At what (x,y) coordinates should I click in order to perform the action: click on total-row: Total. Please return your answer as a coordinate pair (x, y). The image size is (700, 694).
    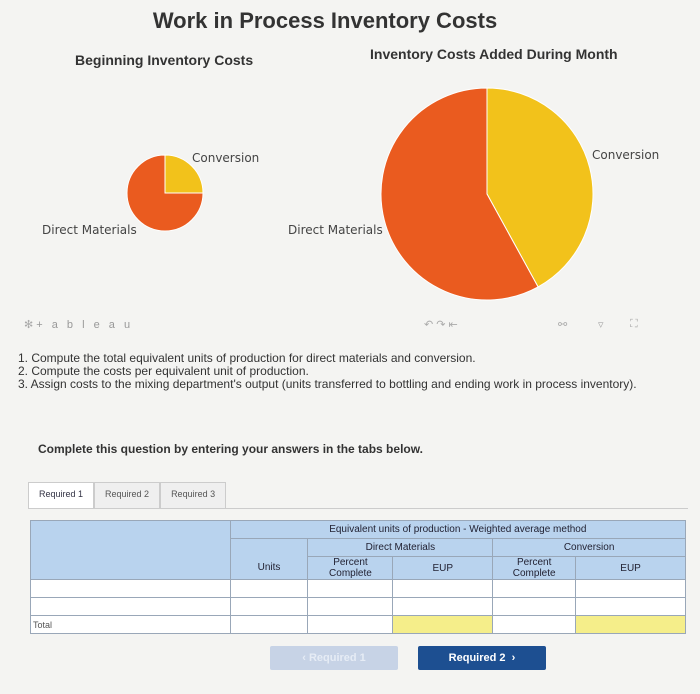
    Looking at the image, I should click on (358, 624).